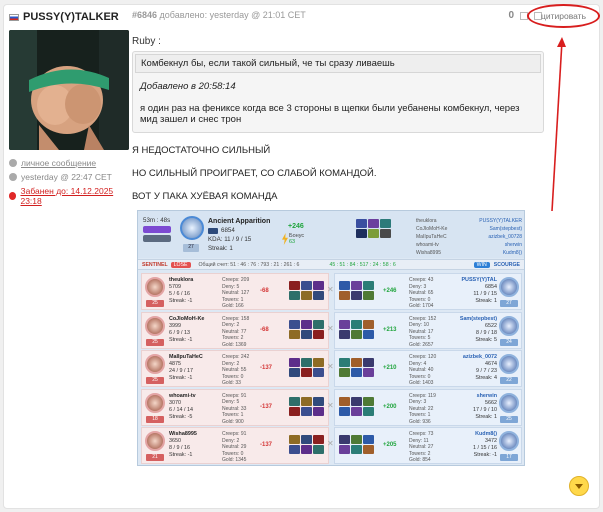 This screenshot has height=512, width=603. I want to click on hero-streak: Streak: 1, so click(220, 248).